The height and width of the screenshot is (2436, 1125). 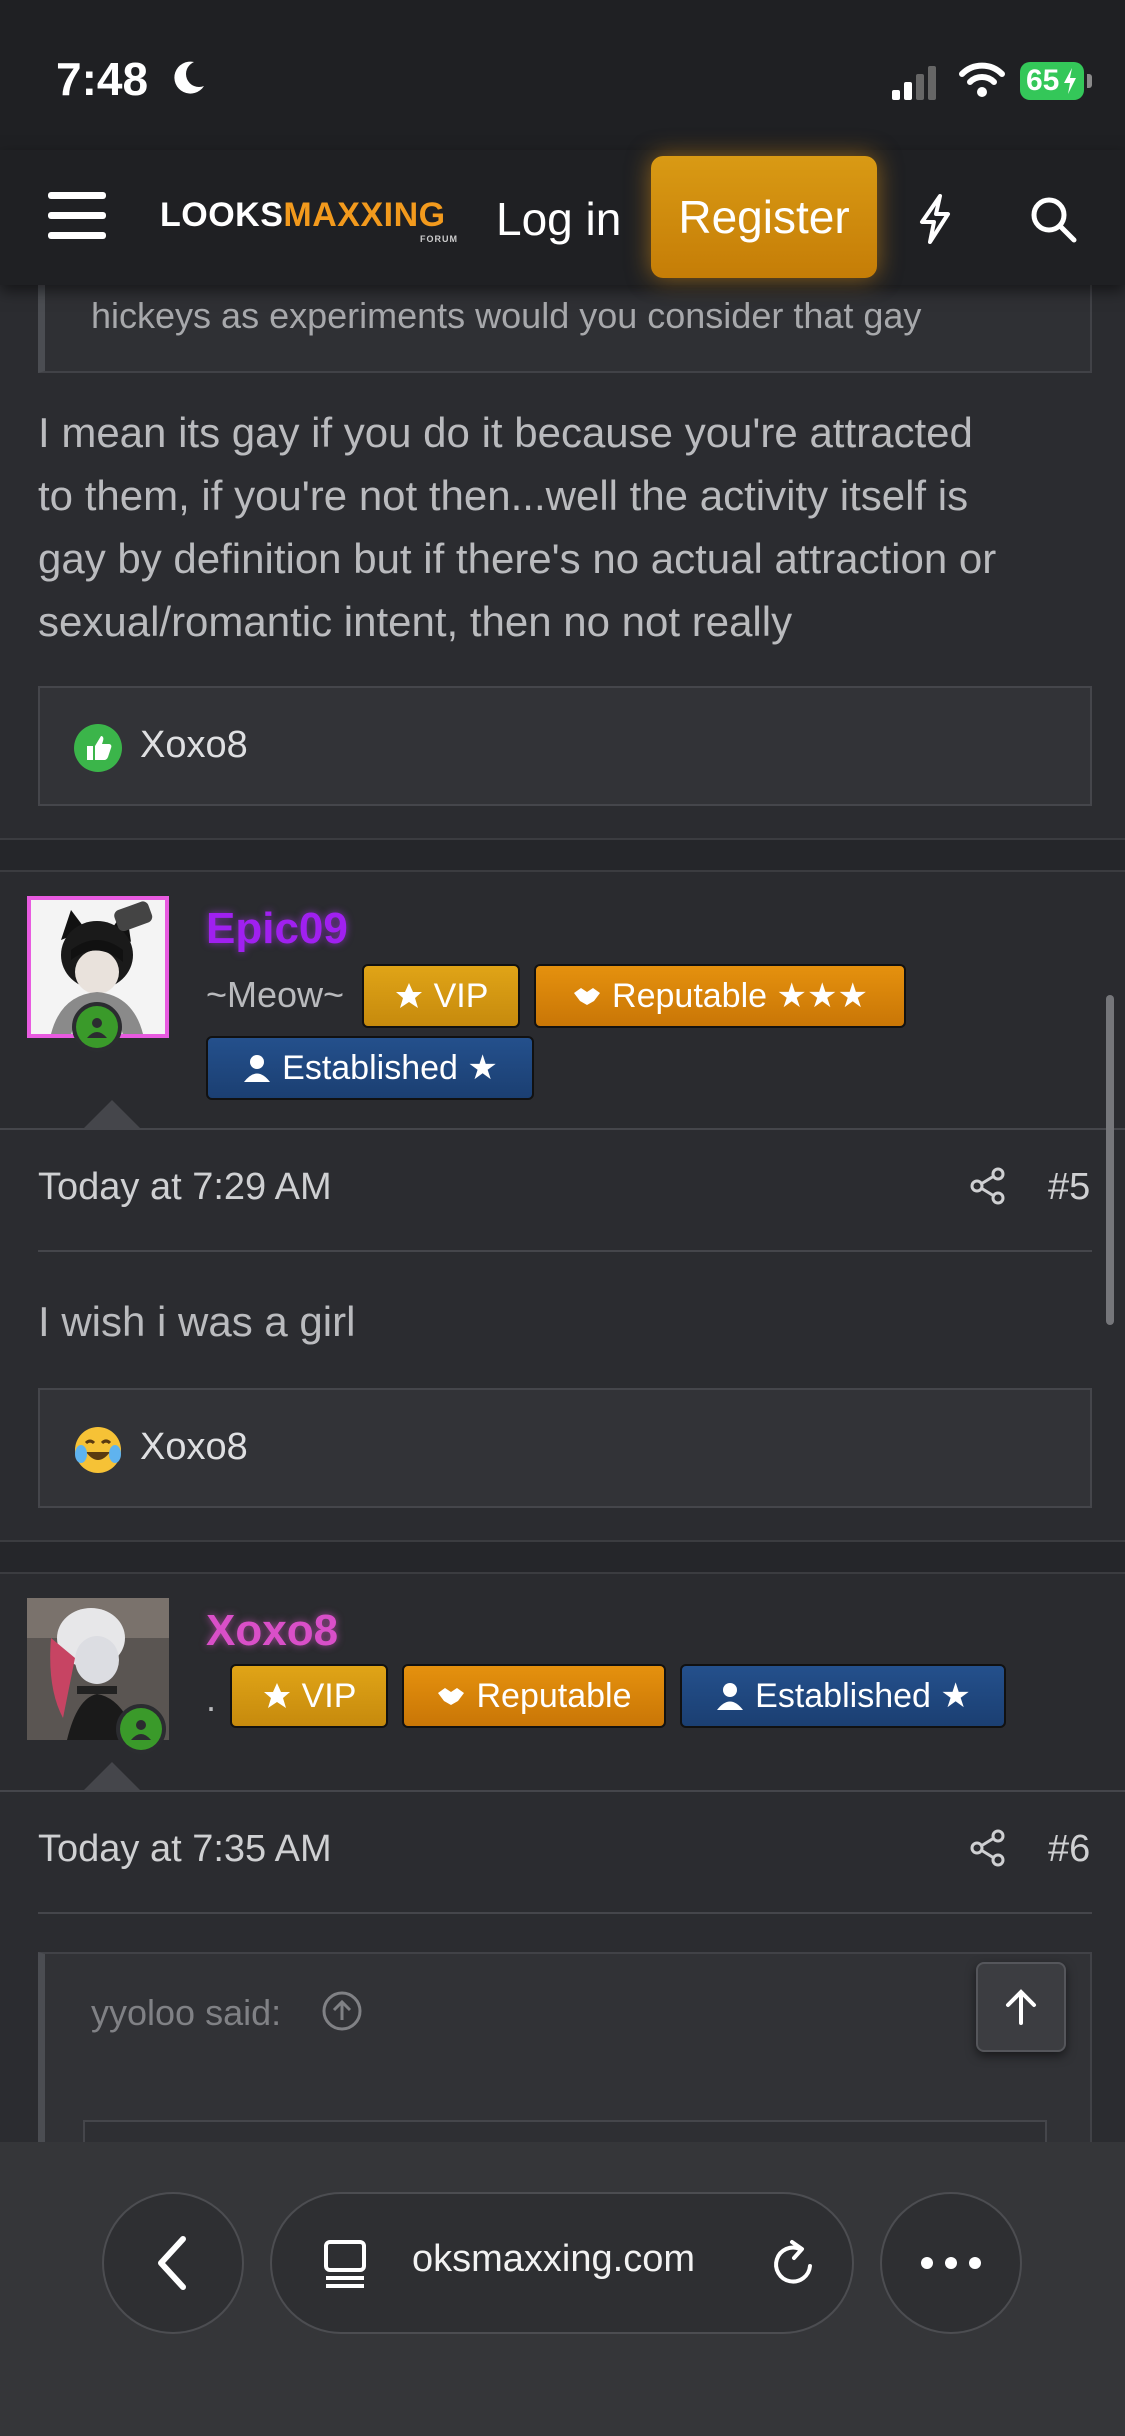 I want to click on status-time: 7:48, so click(x=102, y=79).